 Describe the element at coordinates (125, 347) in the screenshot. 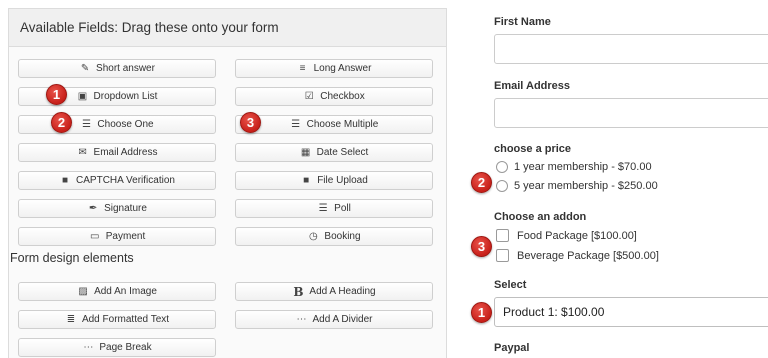

I see `button-label: Page Break` at that location.